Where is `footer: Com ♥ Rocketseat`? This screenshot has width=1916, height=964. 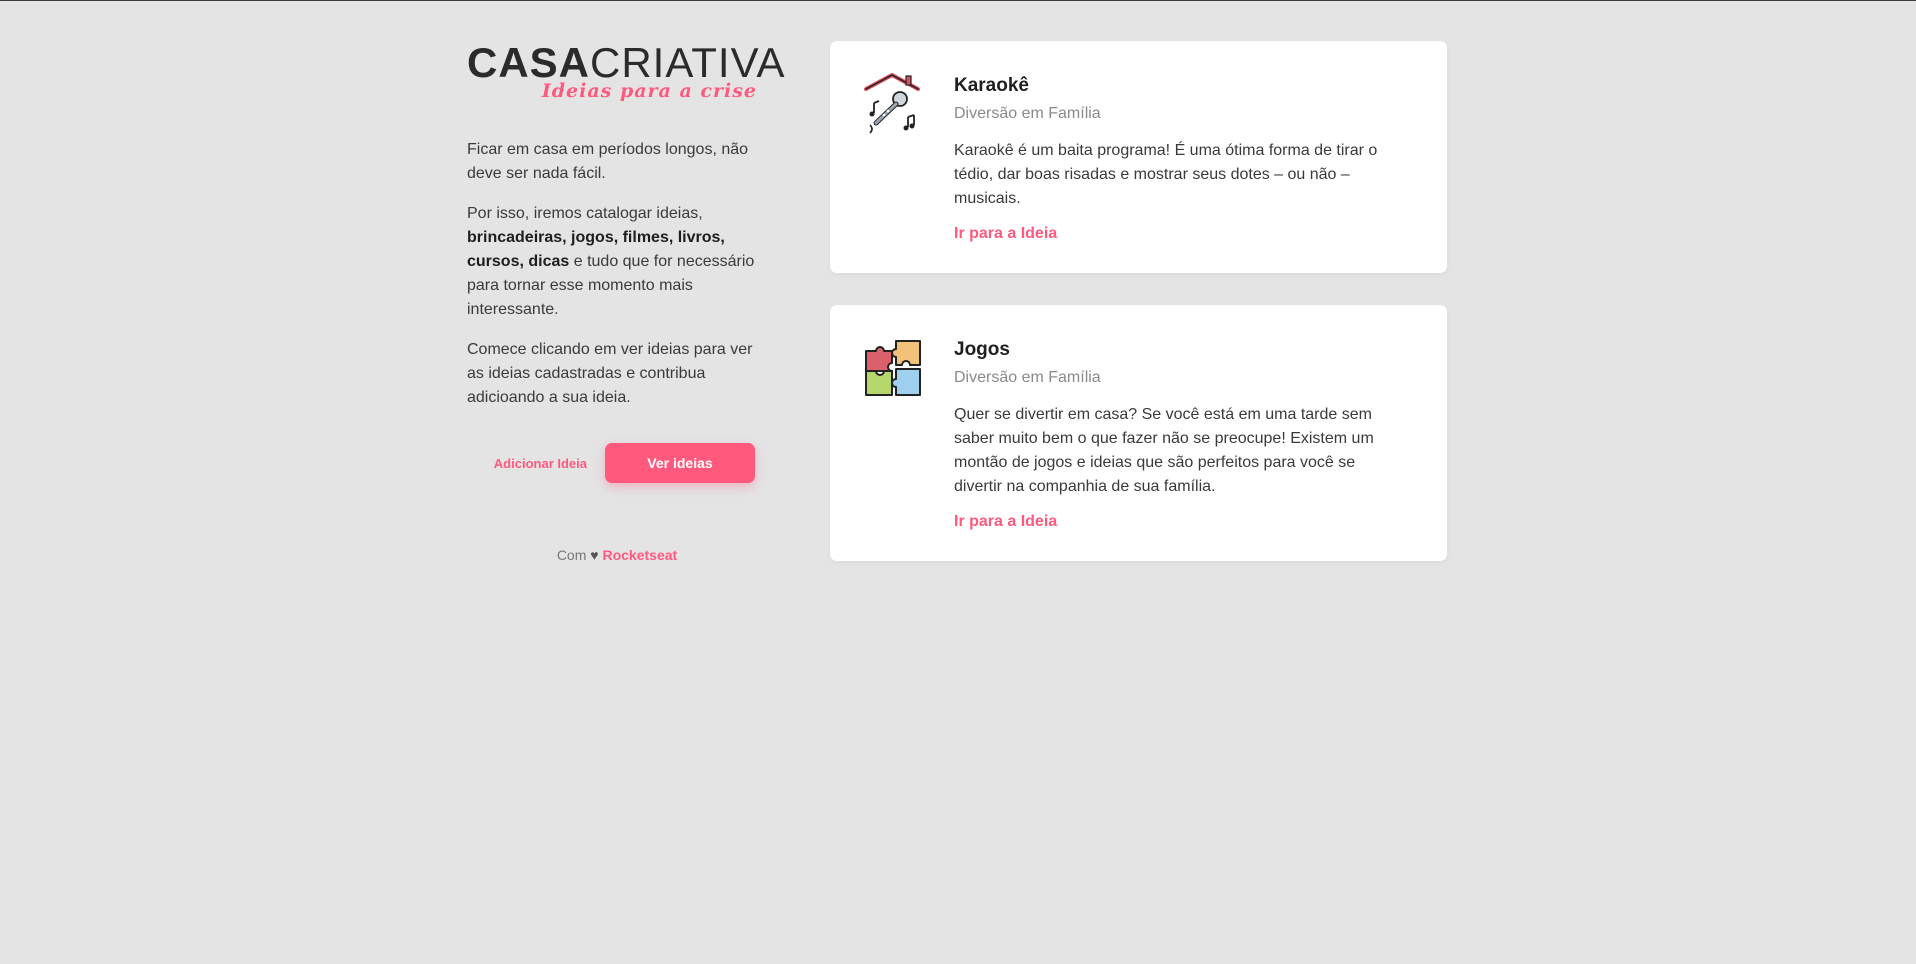
footer: Com ♥ Rocketseat is located at coordinates (617, 555).